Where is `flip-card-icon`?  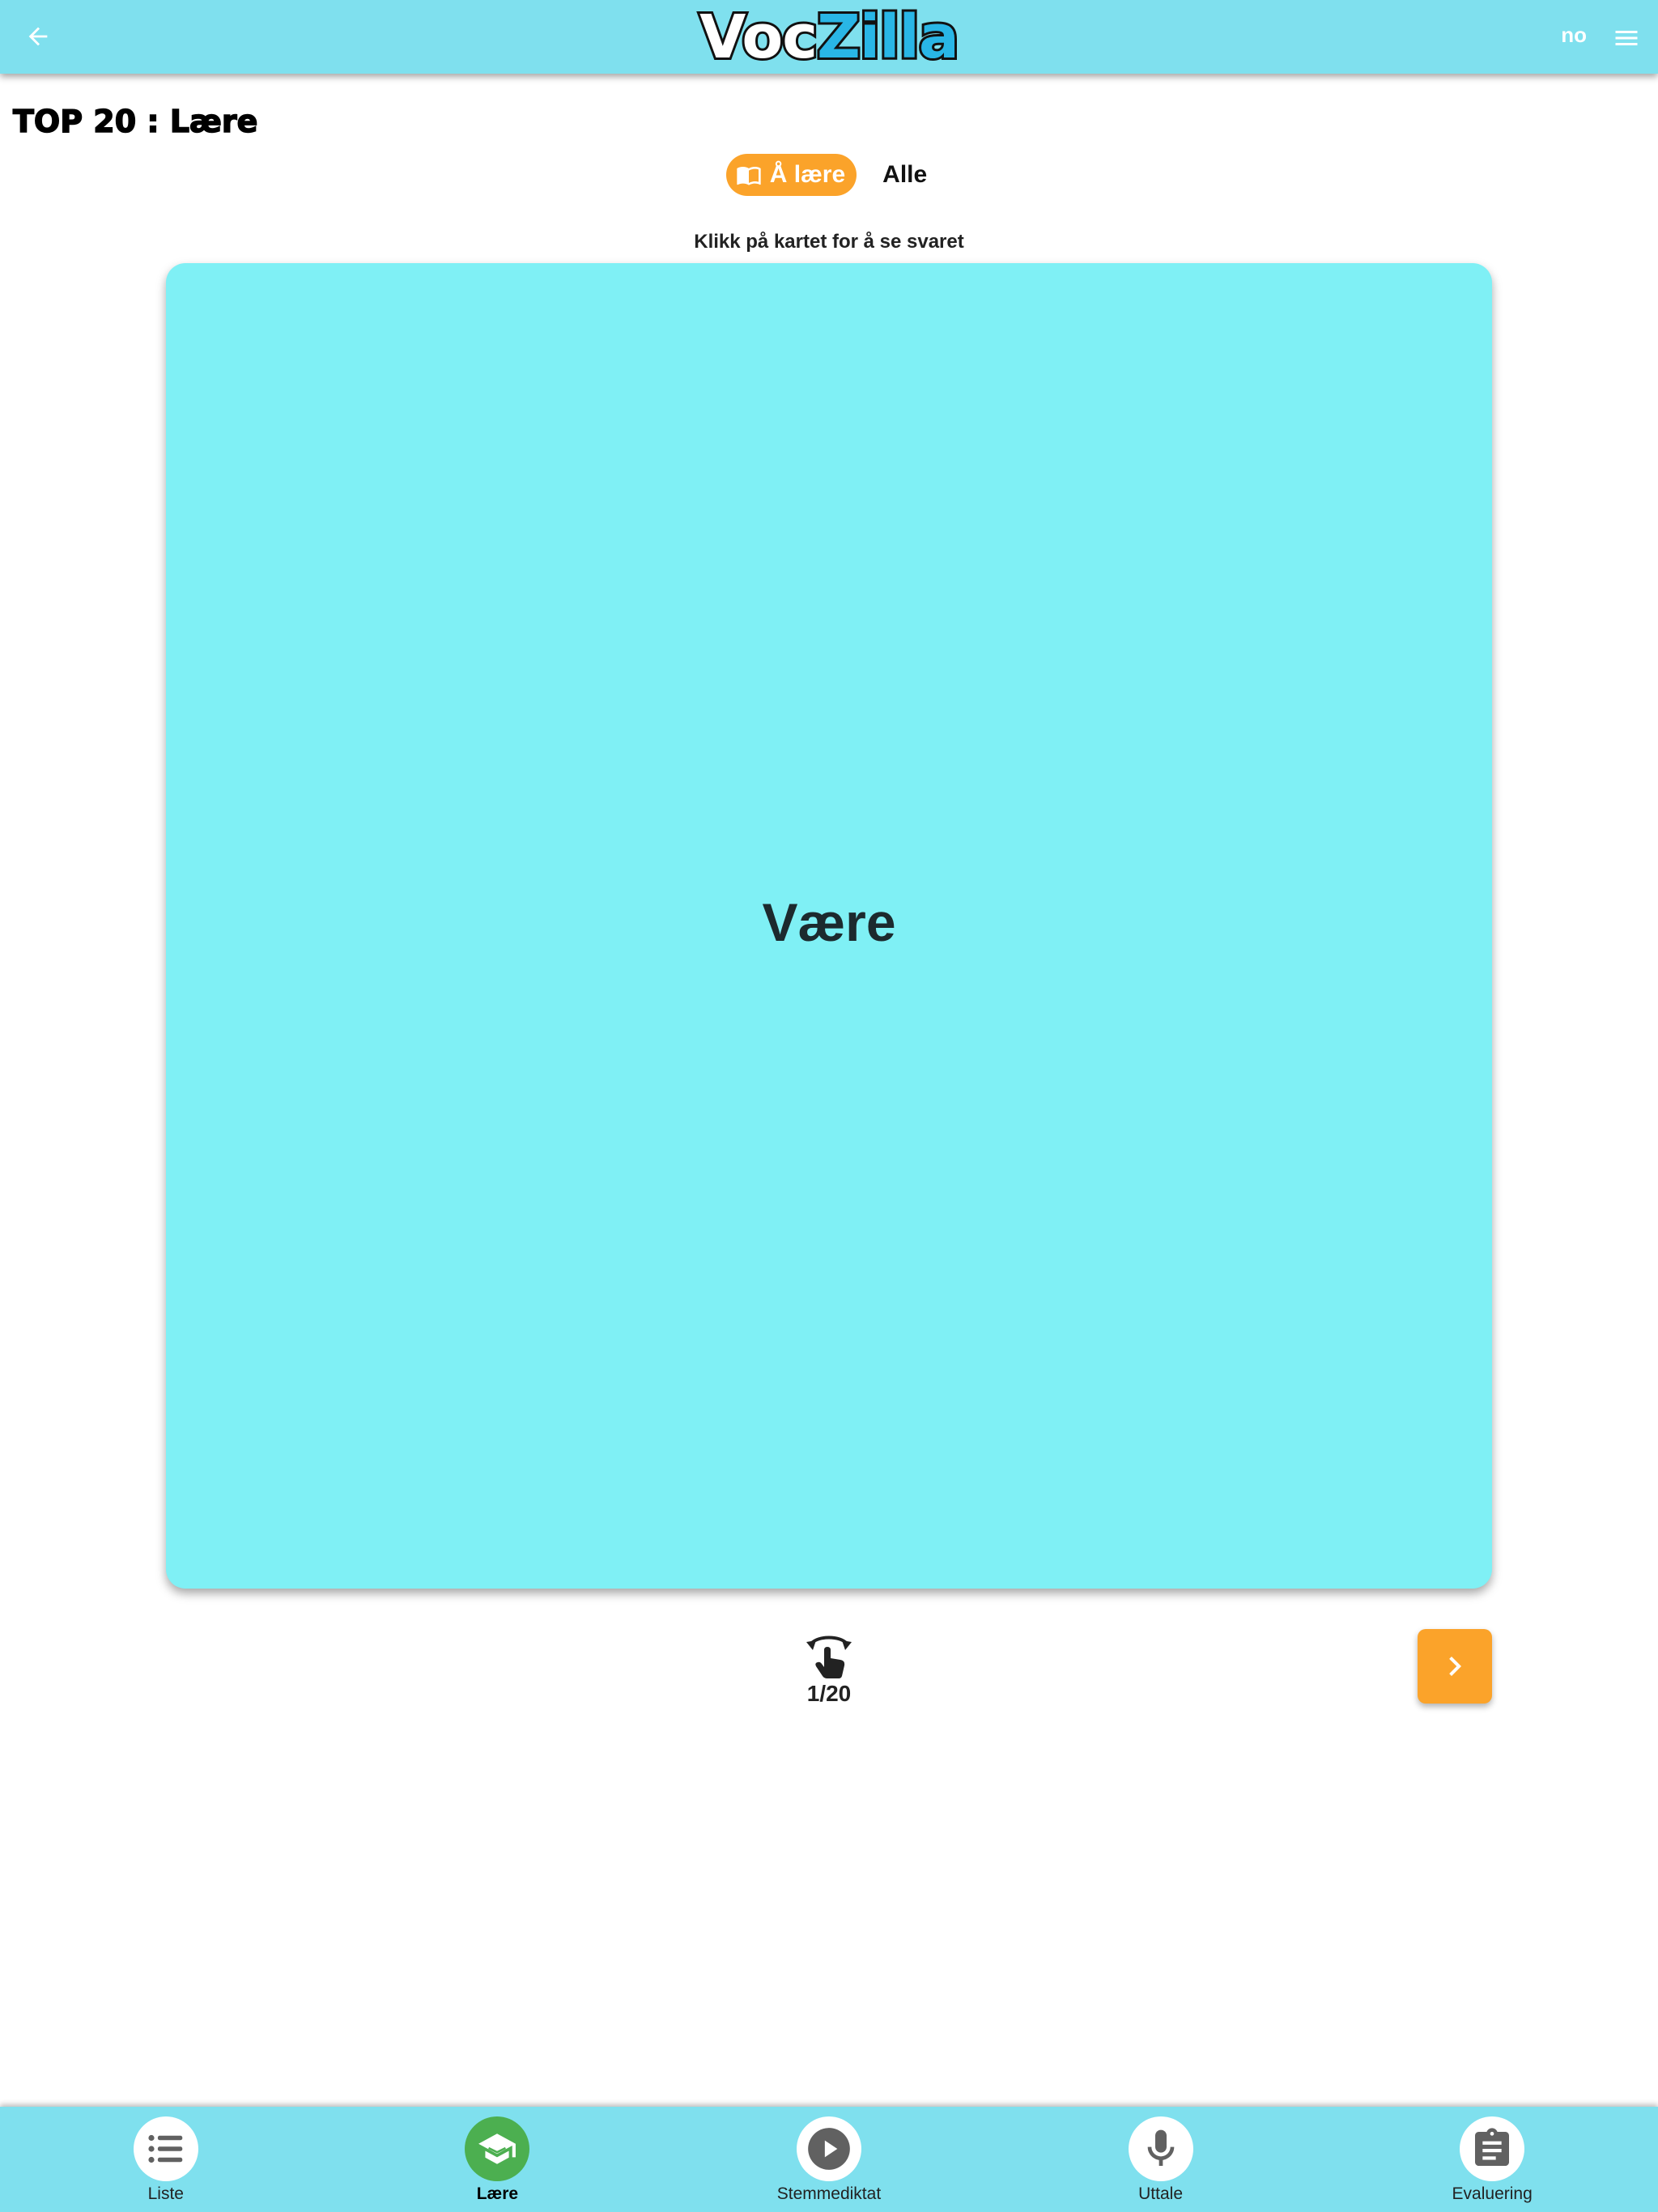 flip-card-icon is located at coordinates (829, 1656).